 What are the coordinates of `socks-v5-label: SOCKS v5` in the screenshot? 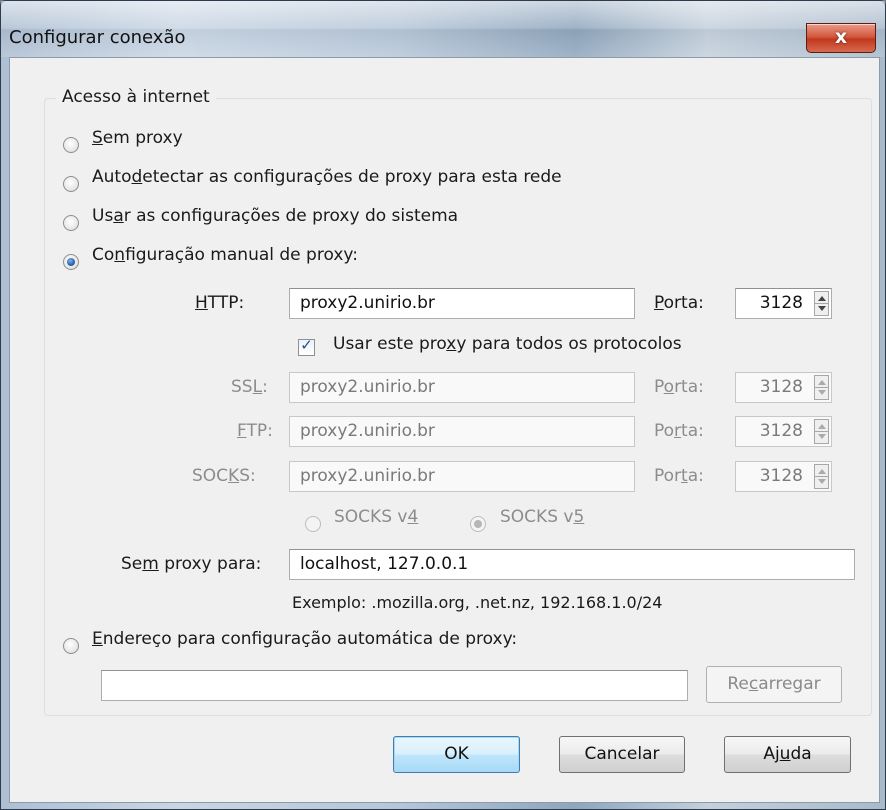 It's located at (542, 517).